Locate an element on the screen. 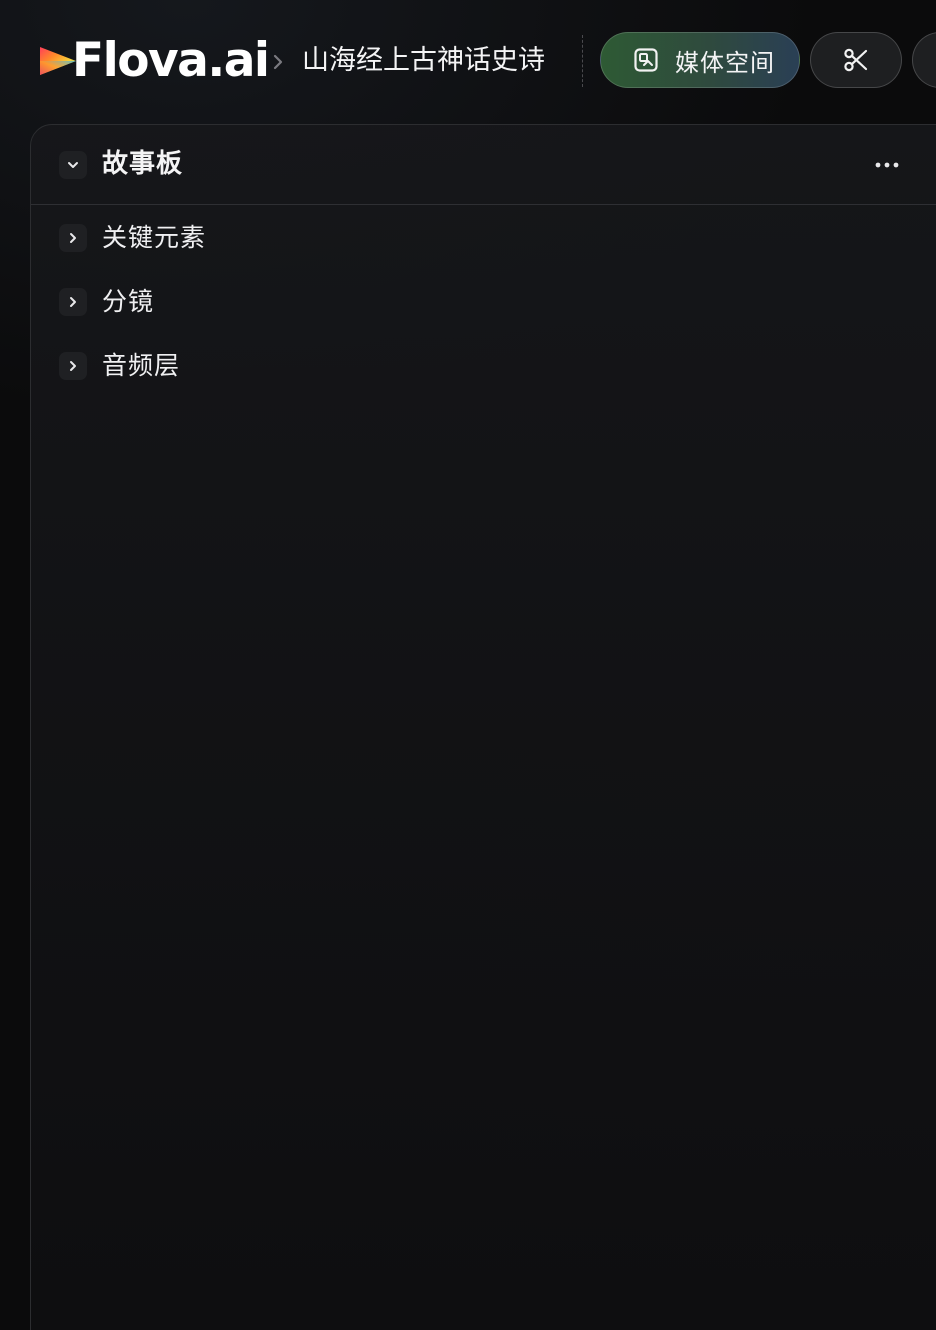 The width and height of the screenshot is (936, 1330). expand-key-elements-toggle is located at coordinates (73, 238).